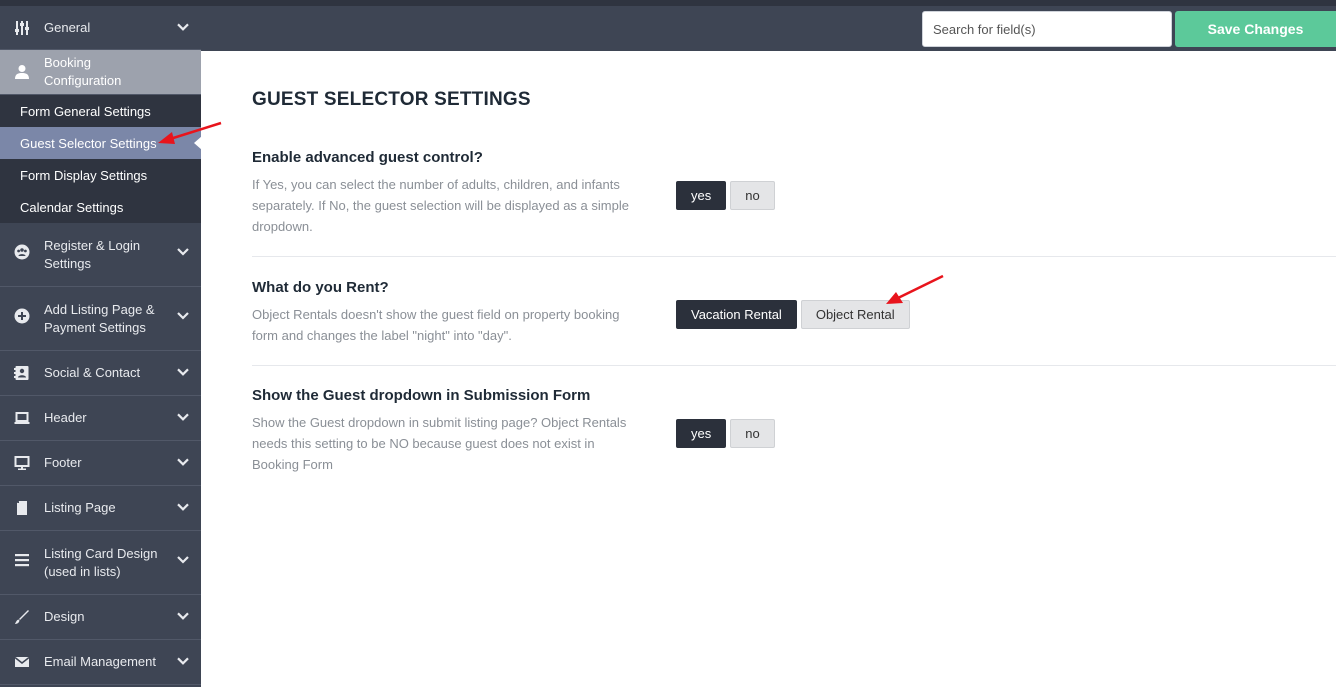 Image resolution: width=1336 pixels, height=687 pixels. I want to click on sidebar-item-design: Design, so click(100, 617).